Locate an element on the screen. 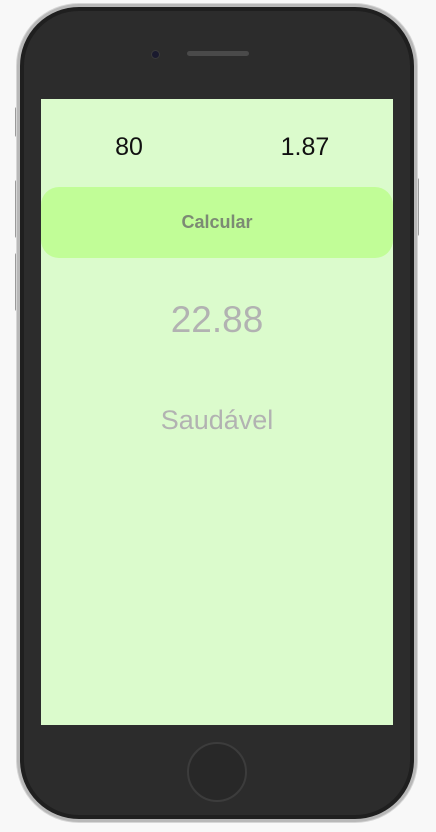 The width and height of the screenshot is (436, 832). earpiece-speaker is located at coordinates (218, 53).